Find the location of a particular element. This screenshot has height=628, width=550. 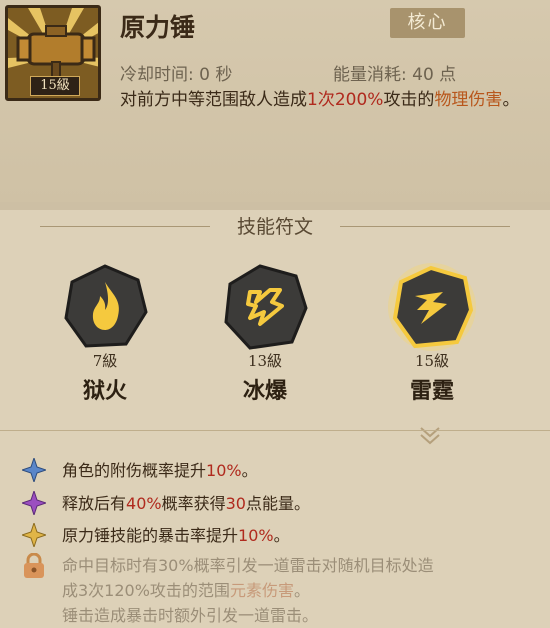

rune-level: 7級 is located at coordinates (105, 361).